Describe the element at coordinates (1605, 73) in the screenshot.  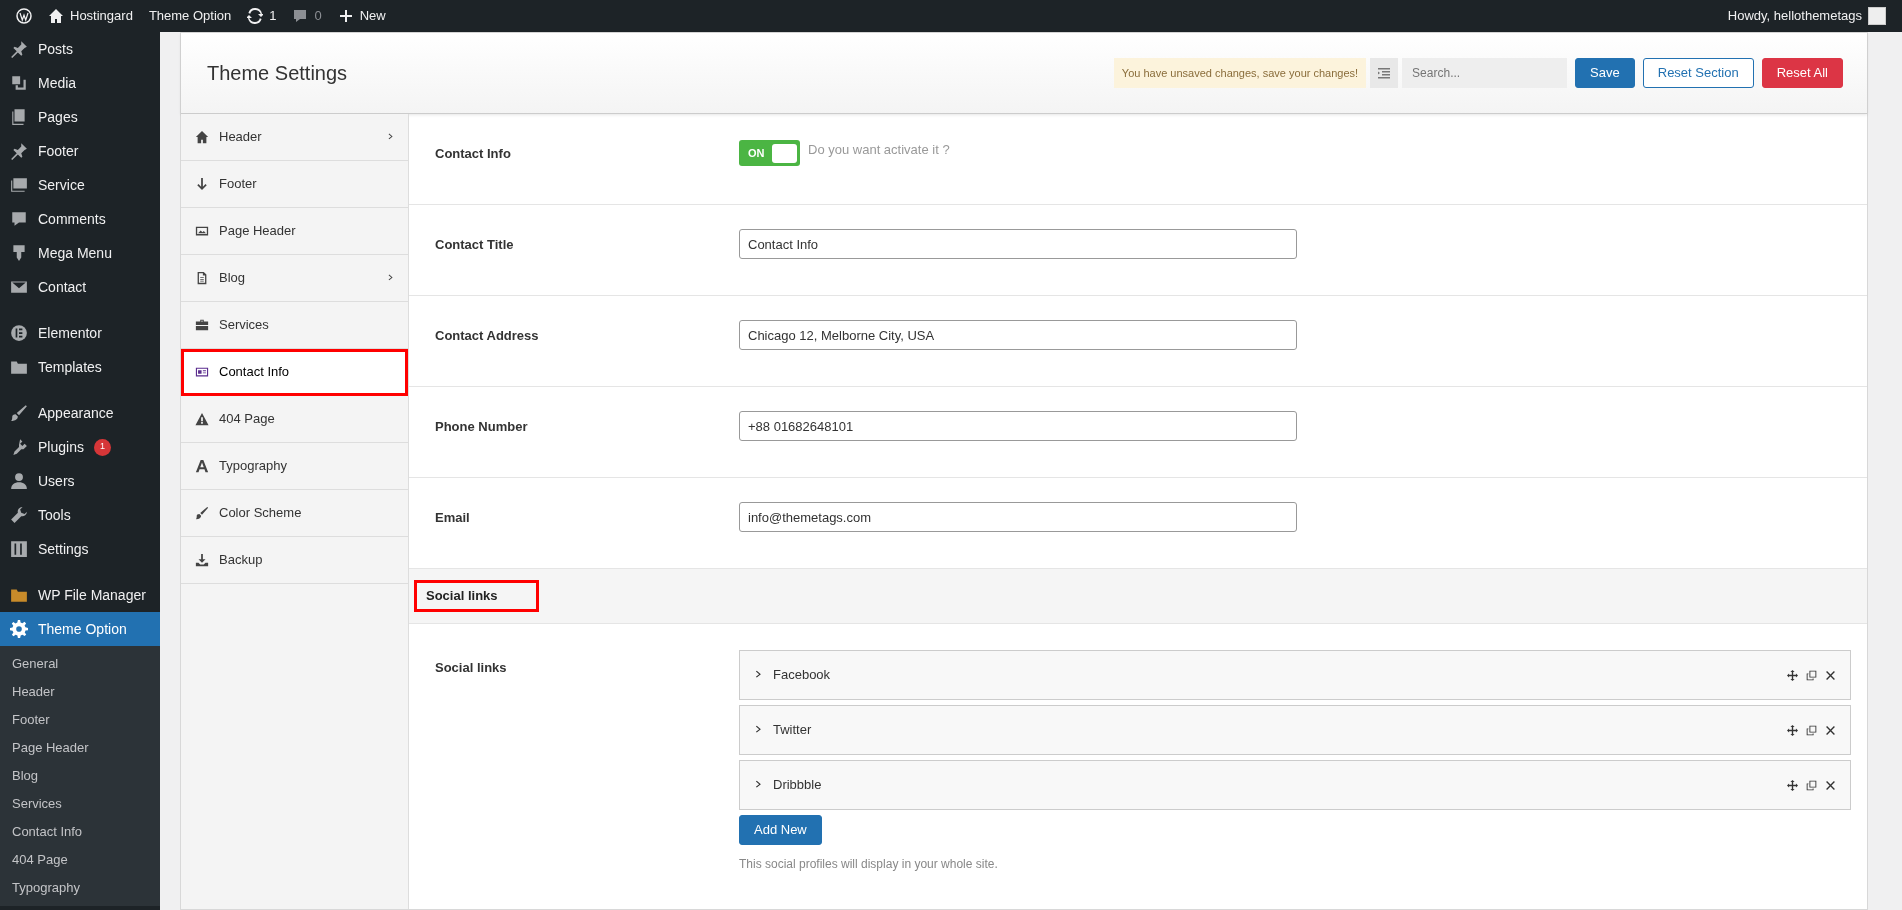
I see `save-button: Save` at that location.